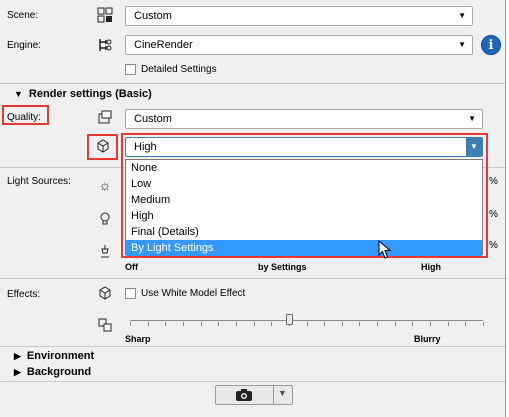 The image size is (509, 417). Describe the element at coordinates (299, 45) in the screenshot. I see `engine-select: CineRender ▼` at that location.